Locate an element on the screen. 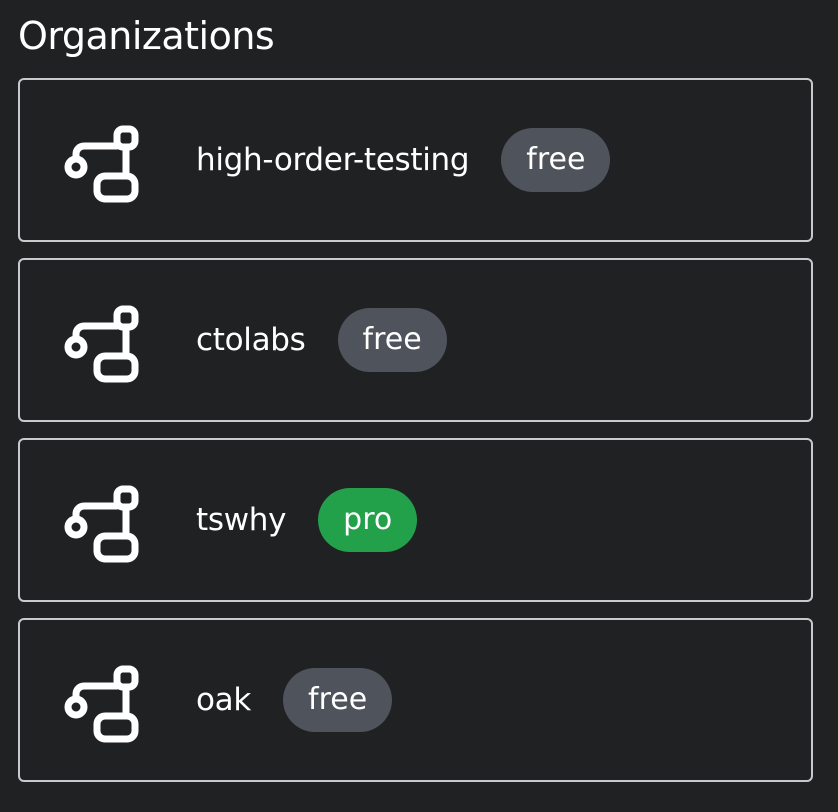 This screenshot has height=812, width=838. organization-name: tswhy is located at coordinates (241, 520).